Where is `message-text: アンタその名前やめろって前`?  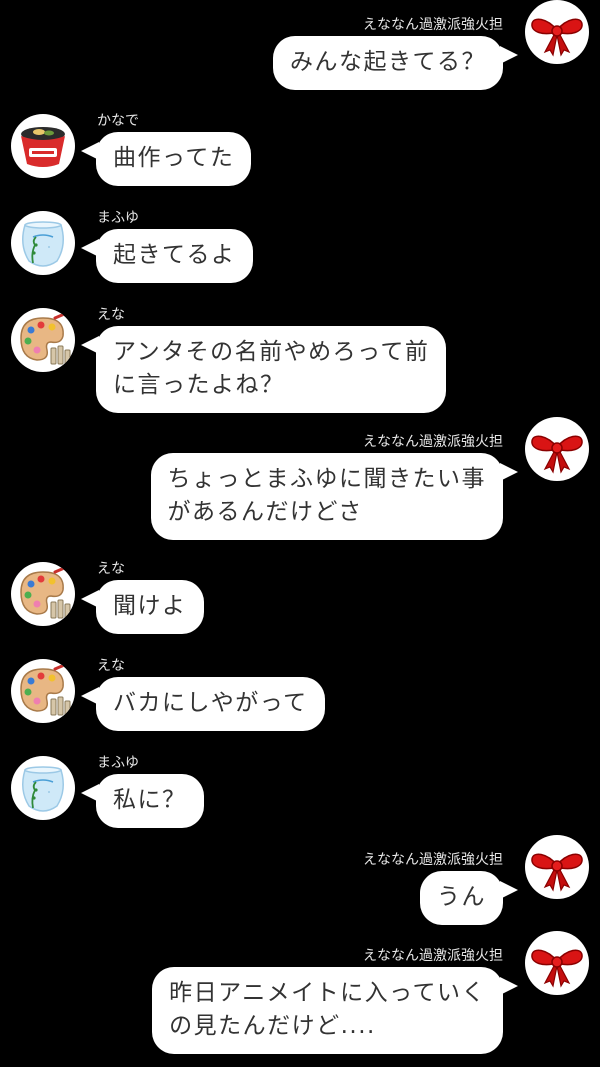
message-text: アンタその名前やめろって前 is located at coordinates (271, 352).